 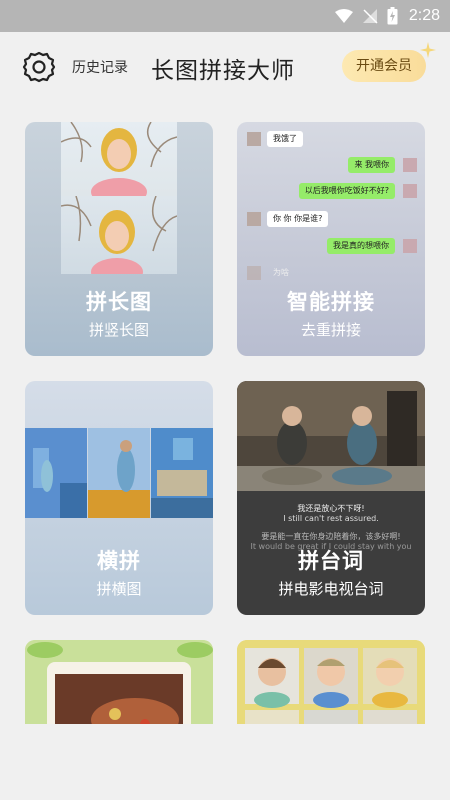 What do you see at coordinates (100, 67) in the screenshot?
I see `history-link: 历史记录` at bounding box center [100, 67].